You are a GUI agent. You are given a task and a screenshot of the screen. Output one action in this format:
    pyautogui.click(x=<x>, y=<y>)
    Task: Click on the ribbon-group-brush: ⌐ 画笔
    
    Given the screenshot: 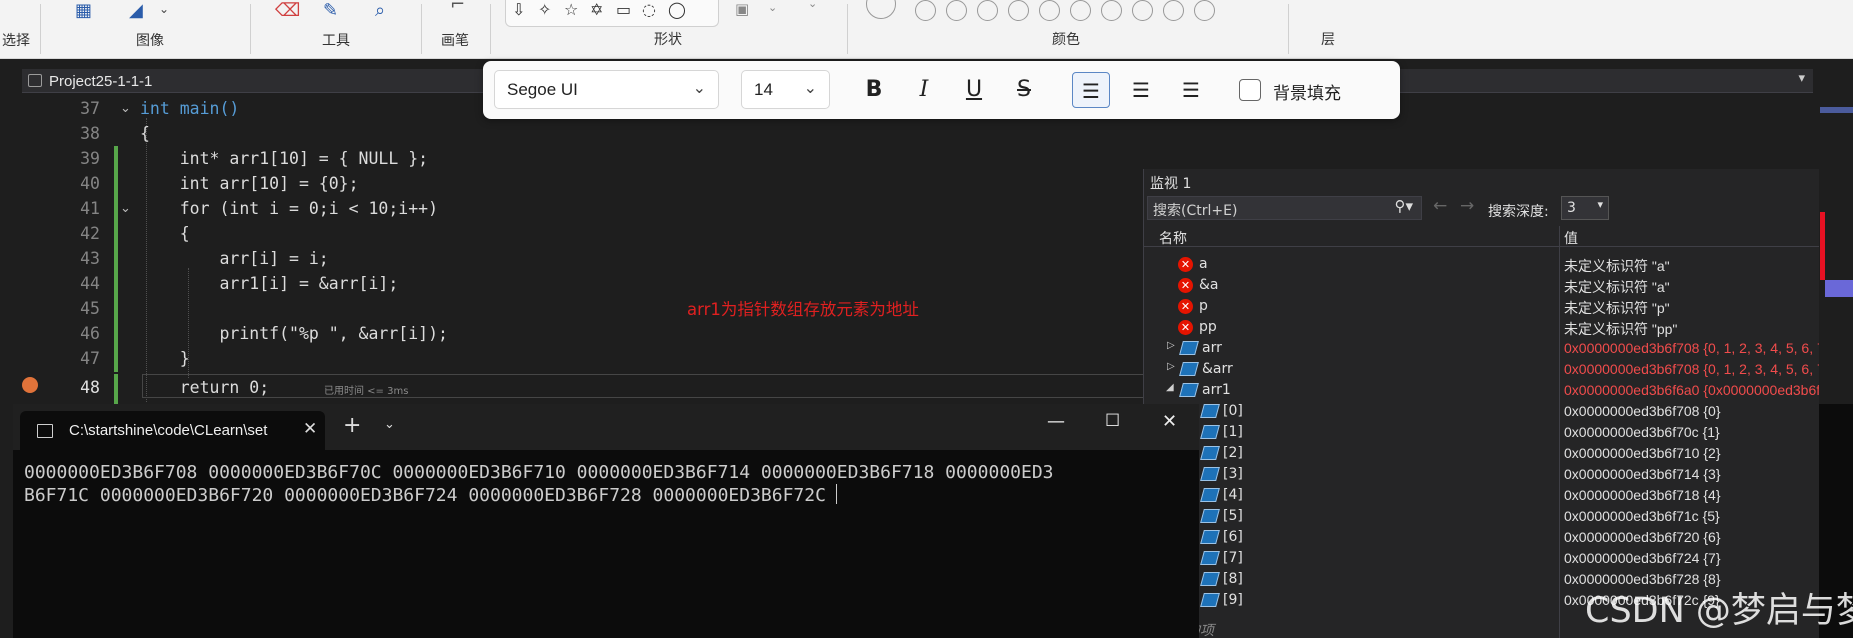 What is the action you would take?
    pyautogui.click(x=456, y=29)
    